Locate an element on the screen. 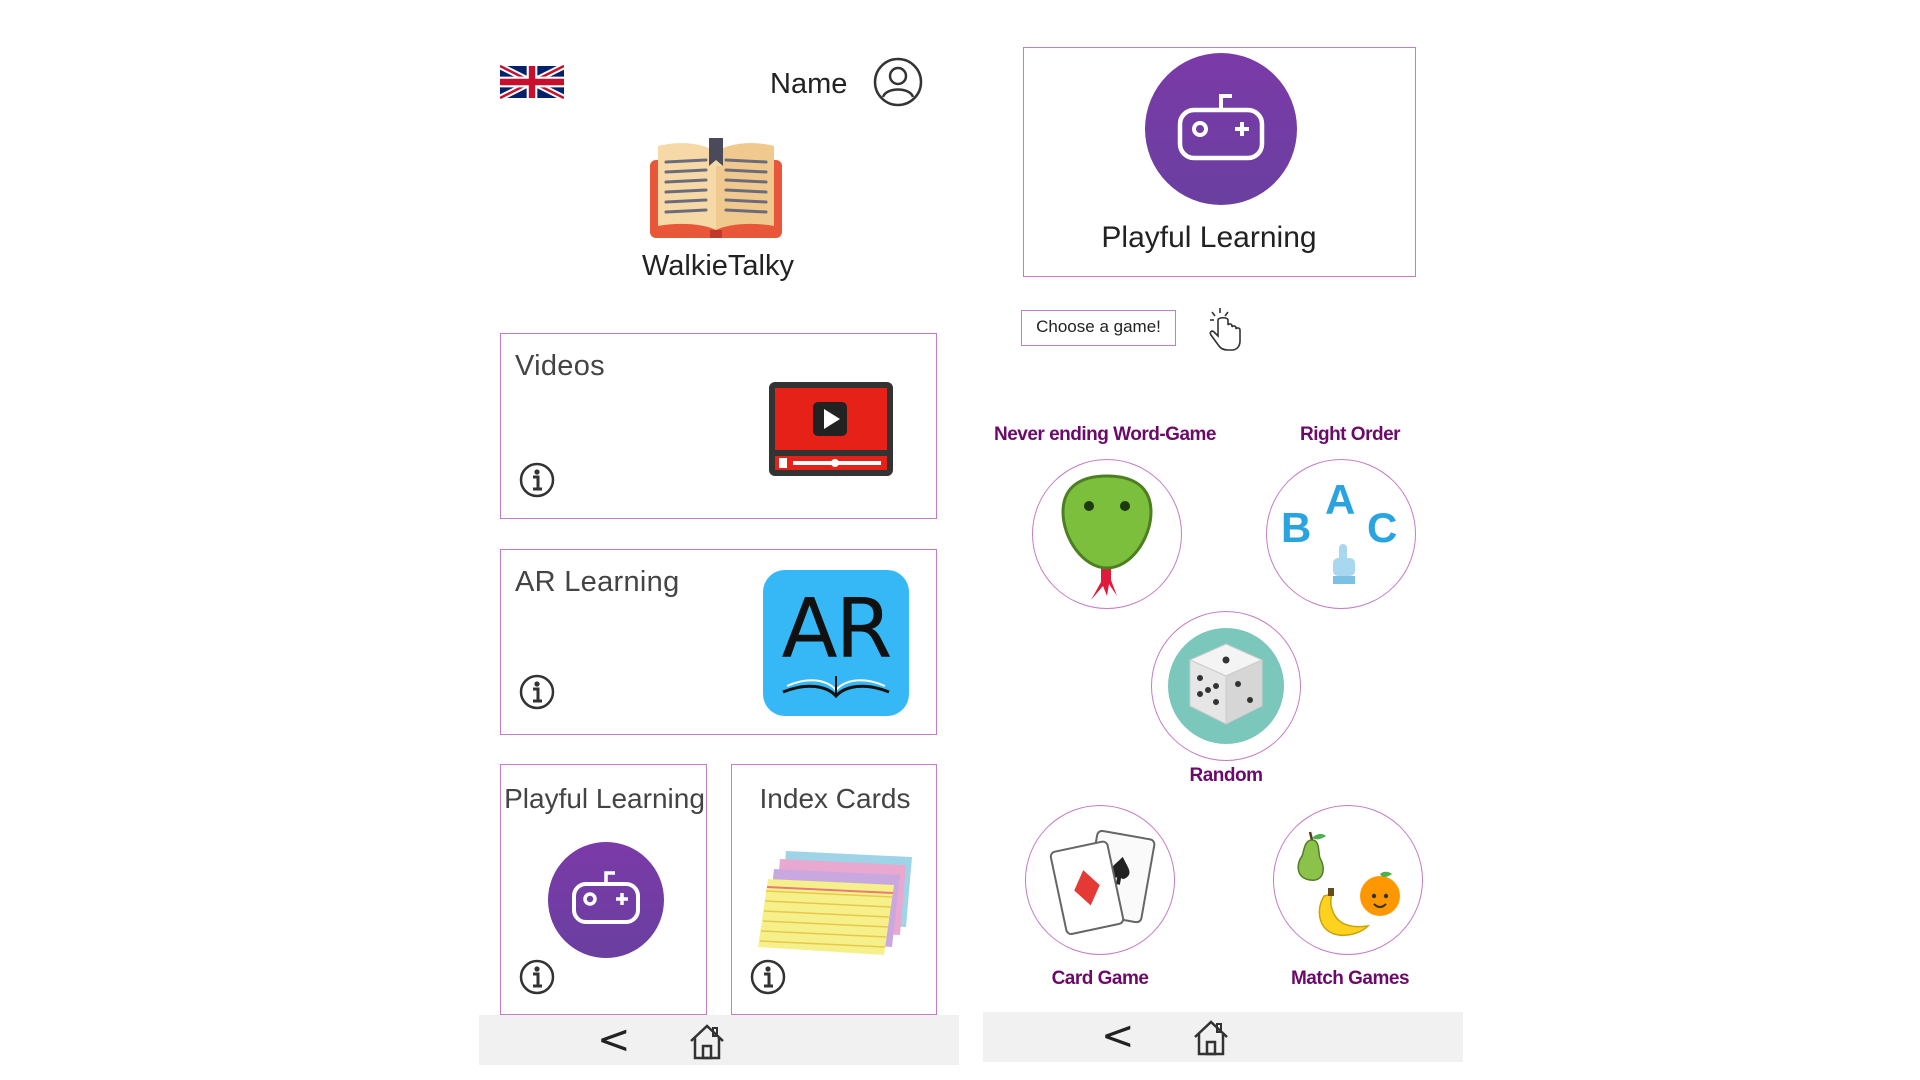 This screenshot has height=1080, width=1920. choose-game-prompt: Choose a game! is located at coordinates (1098, 328).